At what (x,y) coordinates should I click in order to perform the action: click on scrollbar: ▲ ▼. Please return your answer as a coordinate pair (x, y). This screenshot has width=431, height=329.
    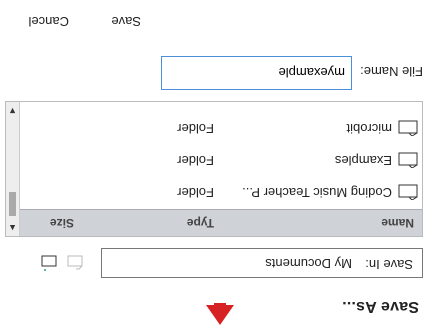
    Looking at the image, I should click on (13, 169).